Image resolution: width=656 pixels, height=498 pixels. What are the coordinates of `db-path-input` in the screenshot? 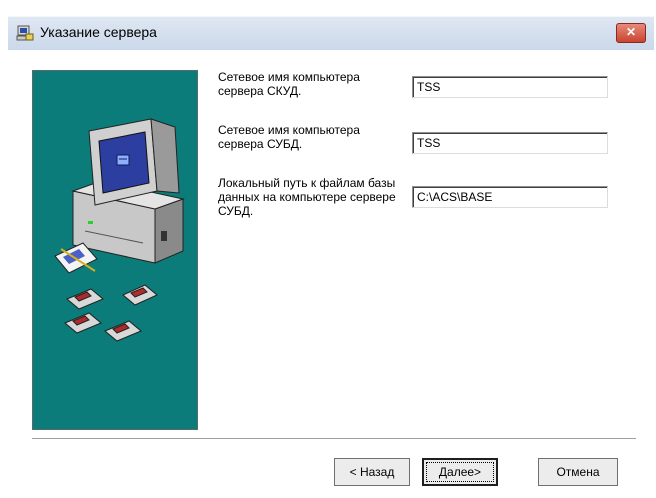 It's located at (510, 197).